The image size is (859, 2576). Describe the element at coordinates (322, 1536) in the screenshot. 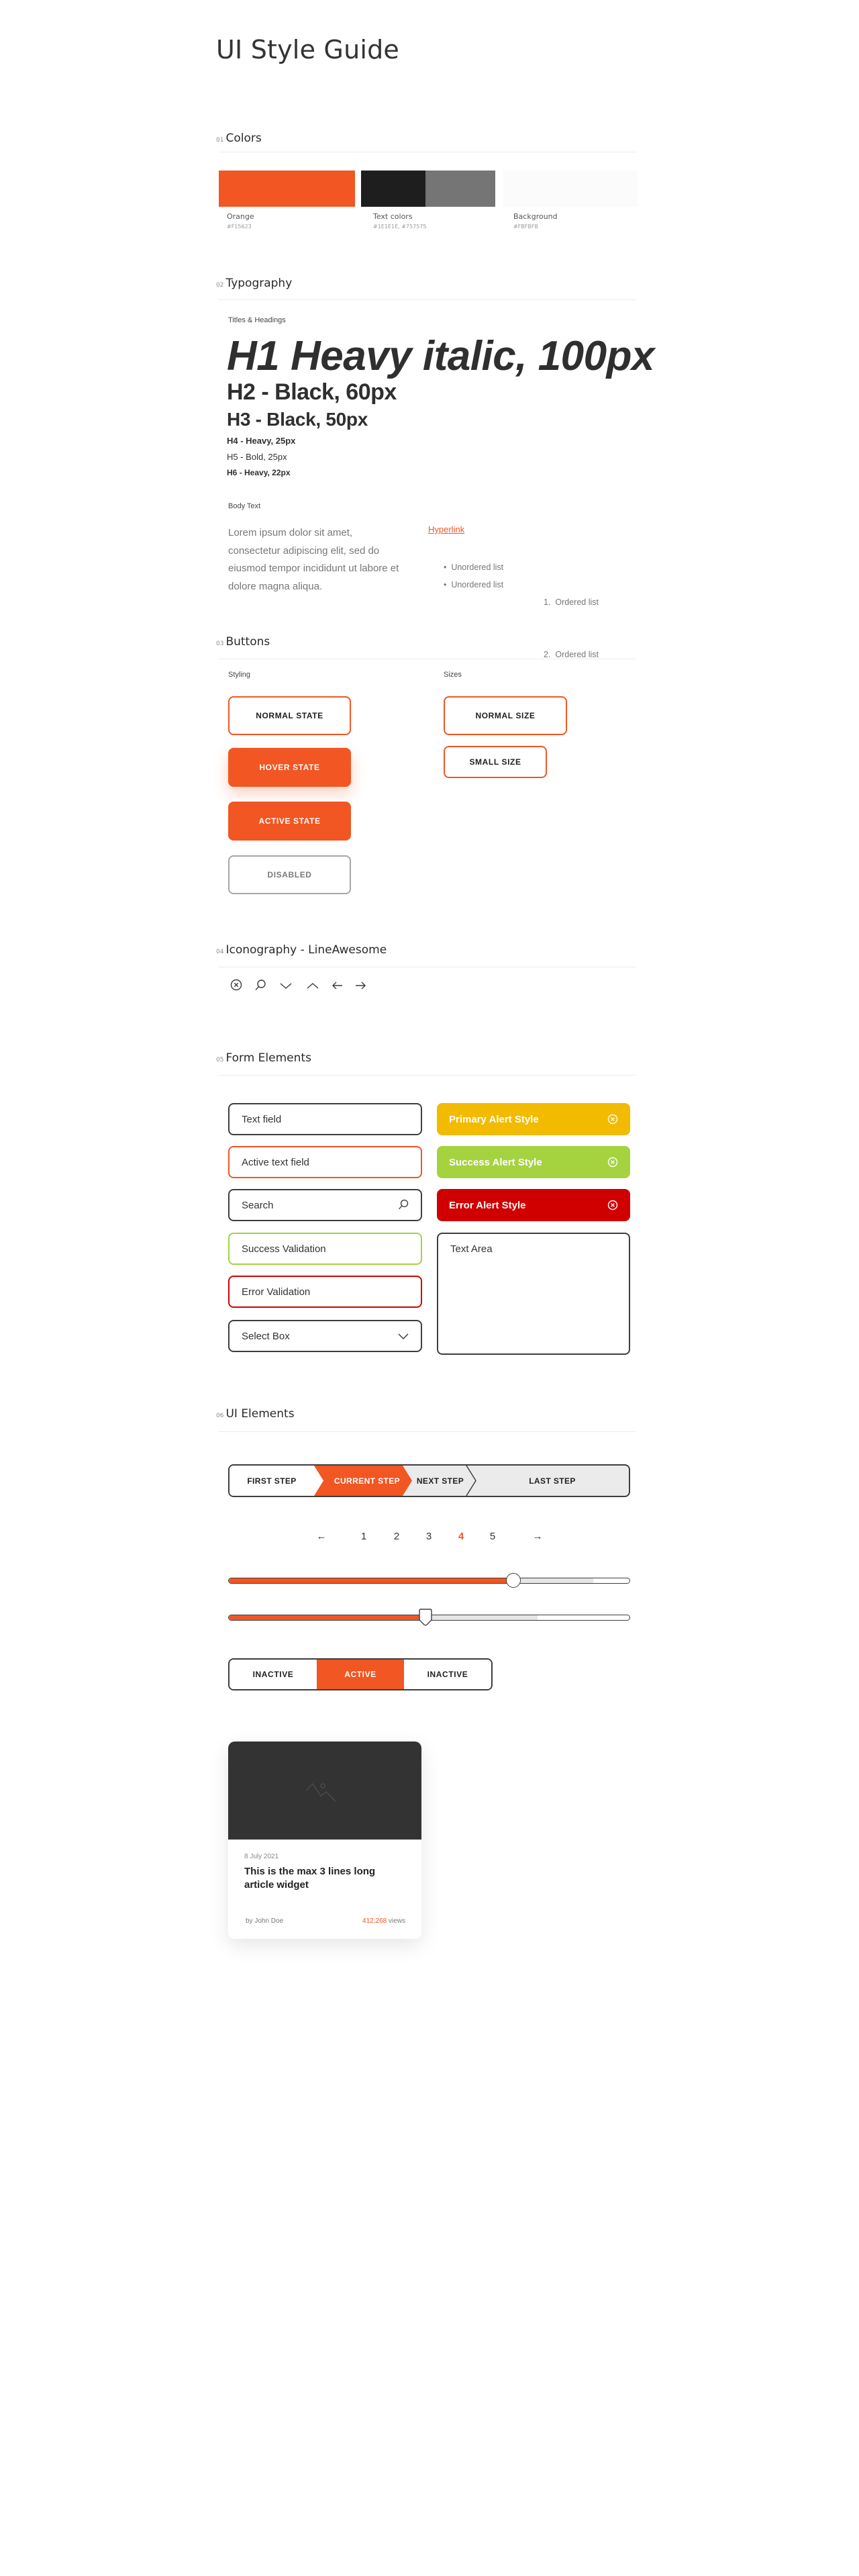

I see `pagination-prev: ←` at that location.